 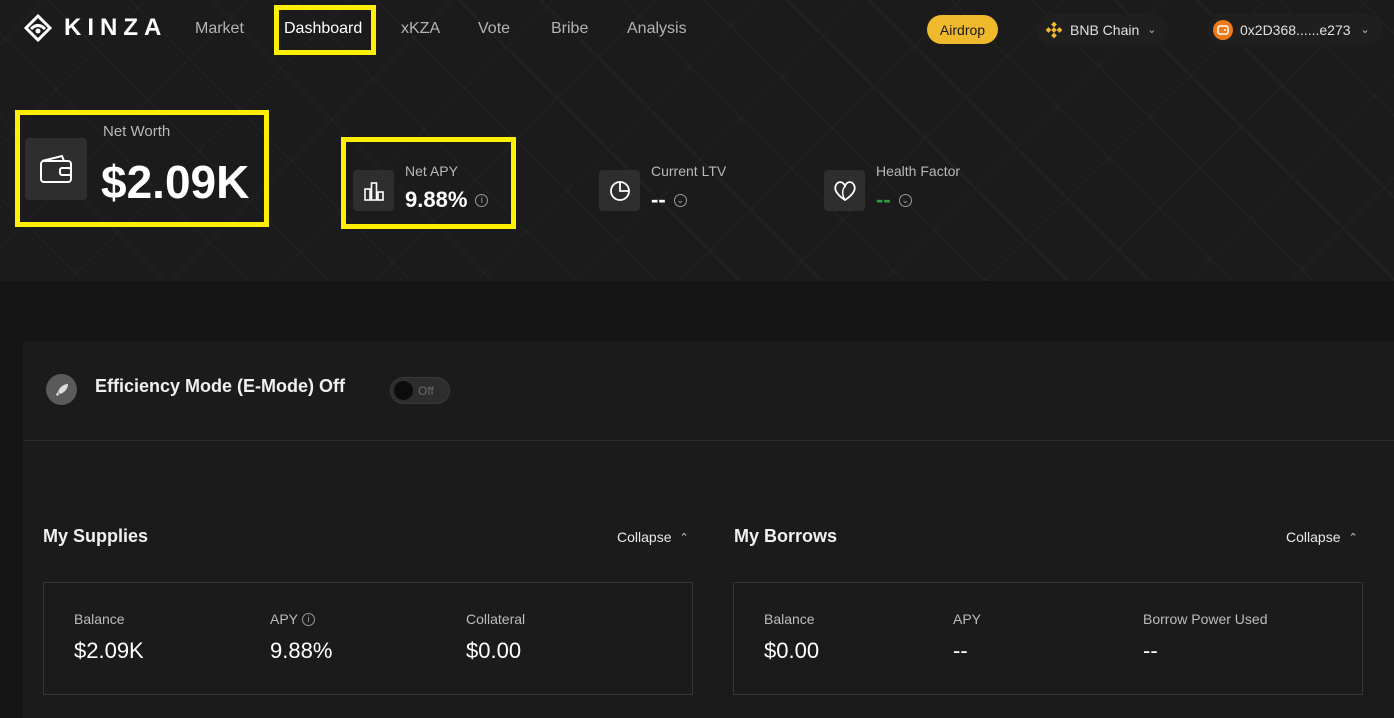 I want to click on borrows-balance-value: $0.00, so click(x=792, y=650).